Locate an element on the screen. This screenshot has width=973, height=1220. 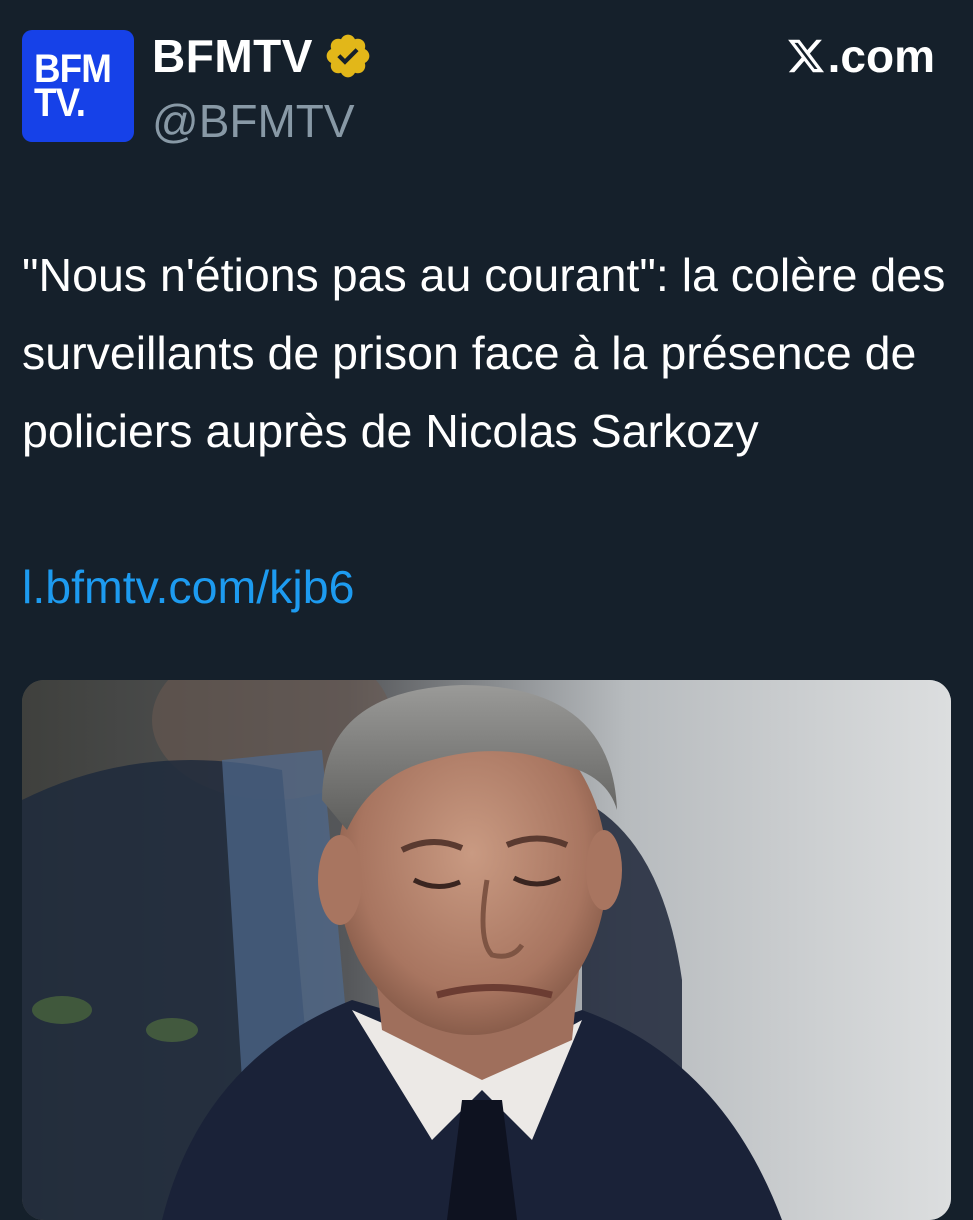
avatar-logo: BFM TV. is located at coordinates (73, 87).